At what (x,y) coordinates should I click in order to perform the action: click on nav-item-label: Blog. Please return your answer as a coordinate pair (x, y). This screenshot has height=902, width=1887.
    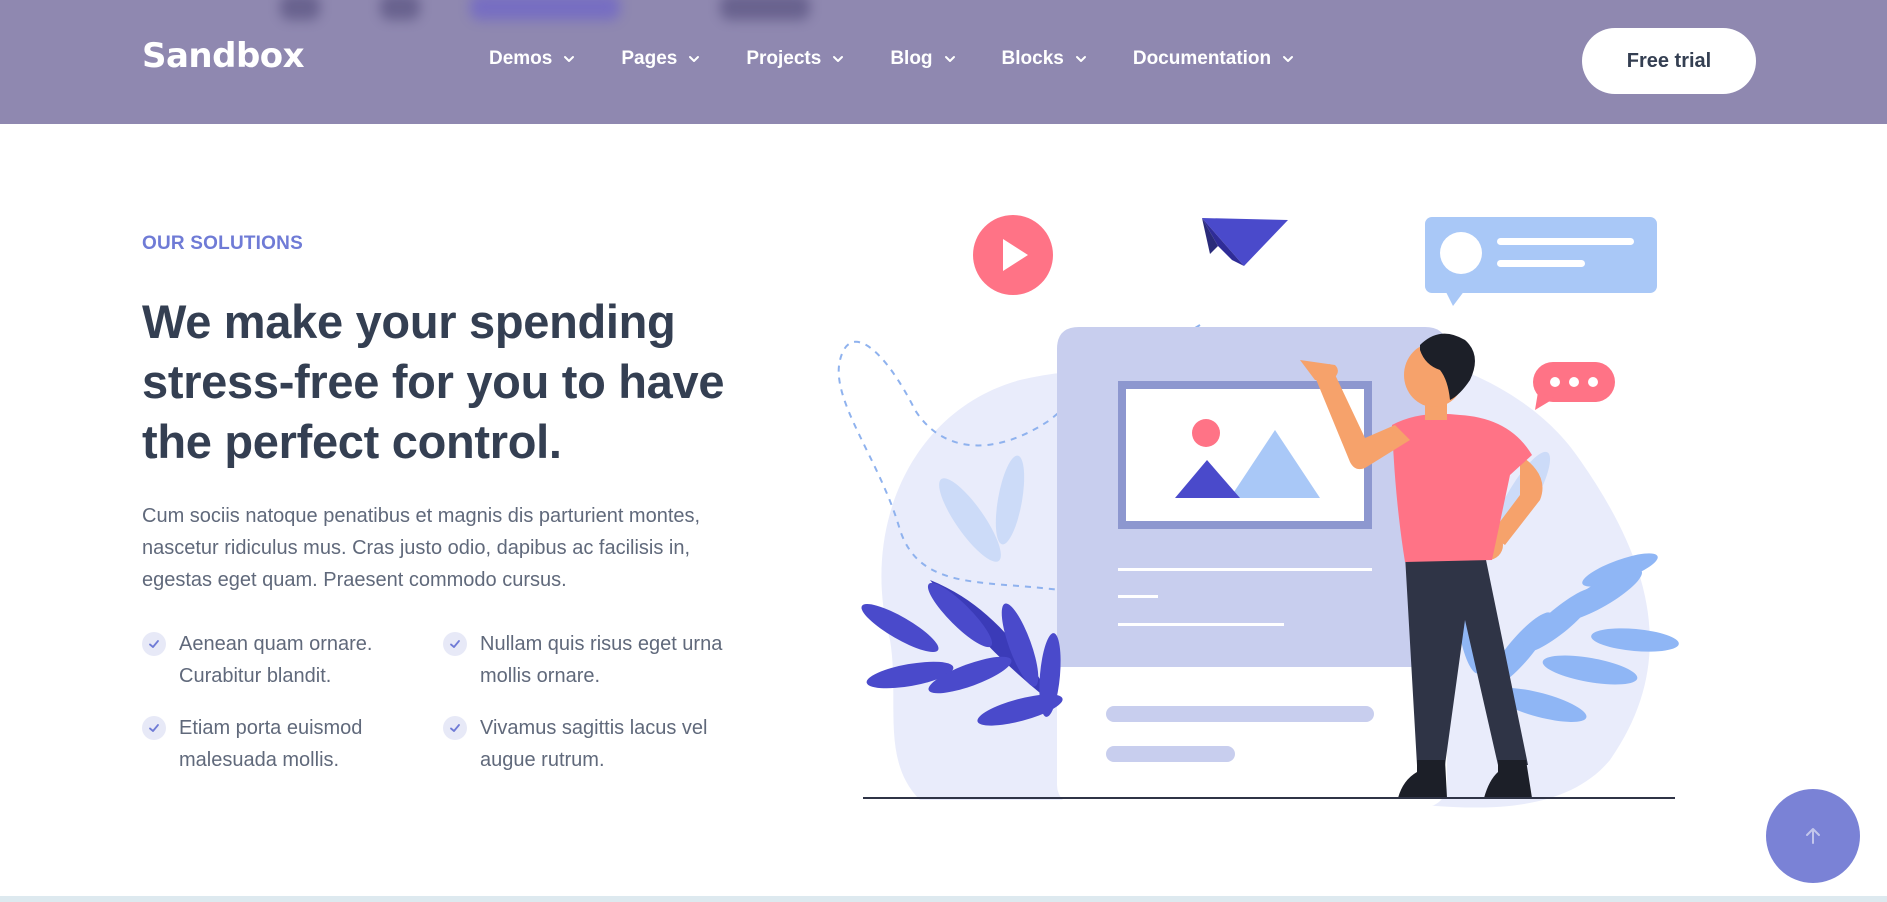
    Looking at the image, I should click on (911, 58).